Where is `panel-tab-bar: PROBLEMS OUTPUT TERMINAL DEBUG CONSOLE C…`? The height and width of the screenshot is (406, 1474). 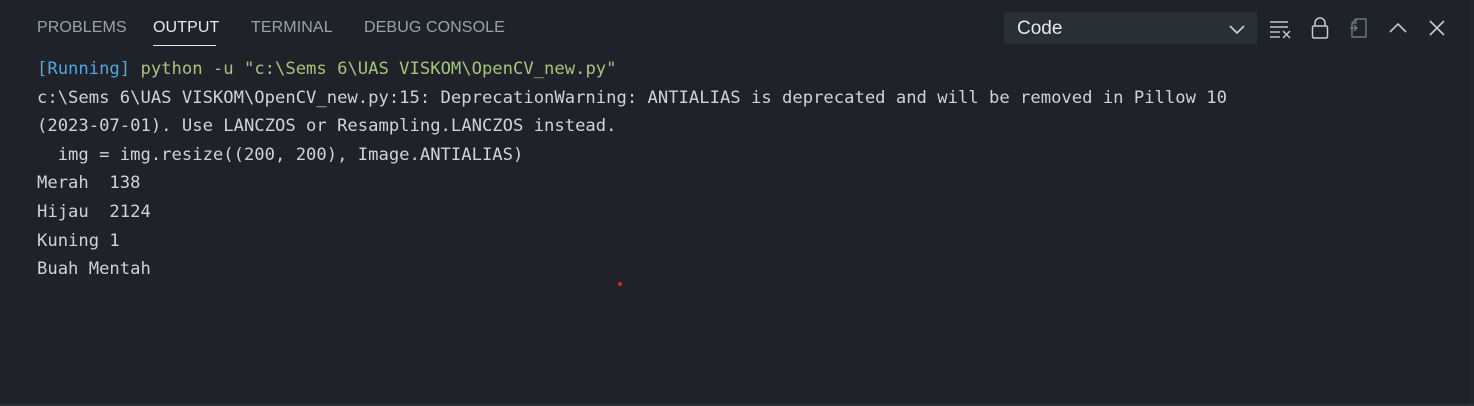
panel-tab-bar: PROBLEMS OUTPUT TERMINAL DEBUG CONSOLE C… is located at coordinates (737, 27).